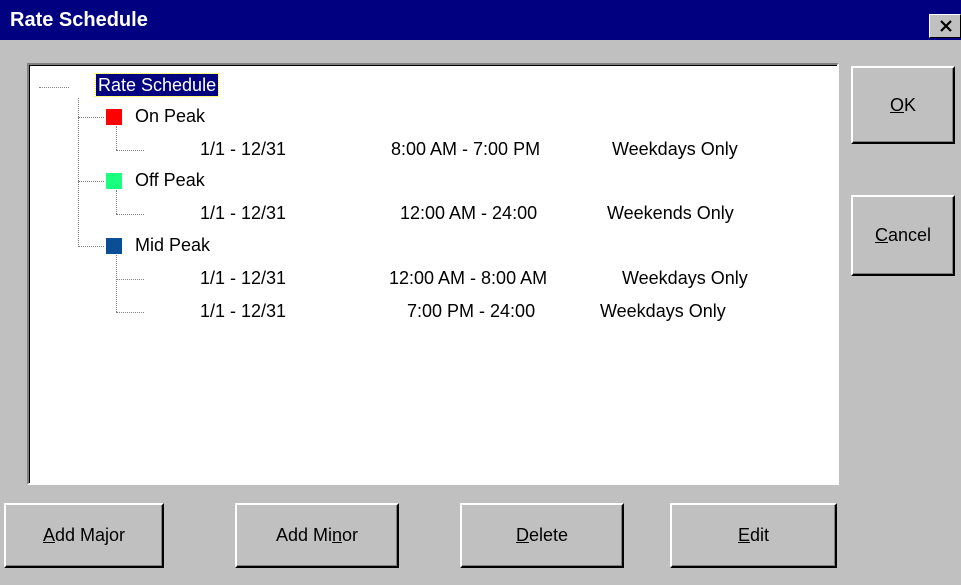  Describe the element at coordinates (469, 213) in the screenshot. I see `off-peak-entry-time: 12:00 AM - 24:00` at that location.